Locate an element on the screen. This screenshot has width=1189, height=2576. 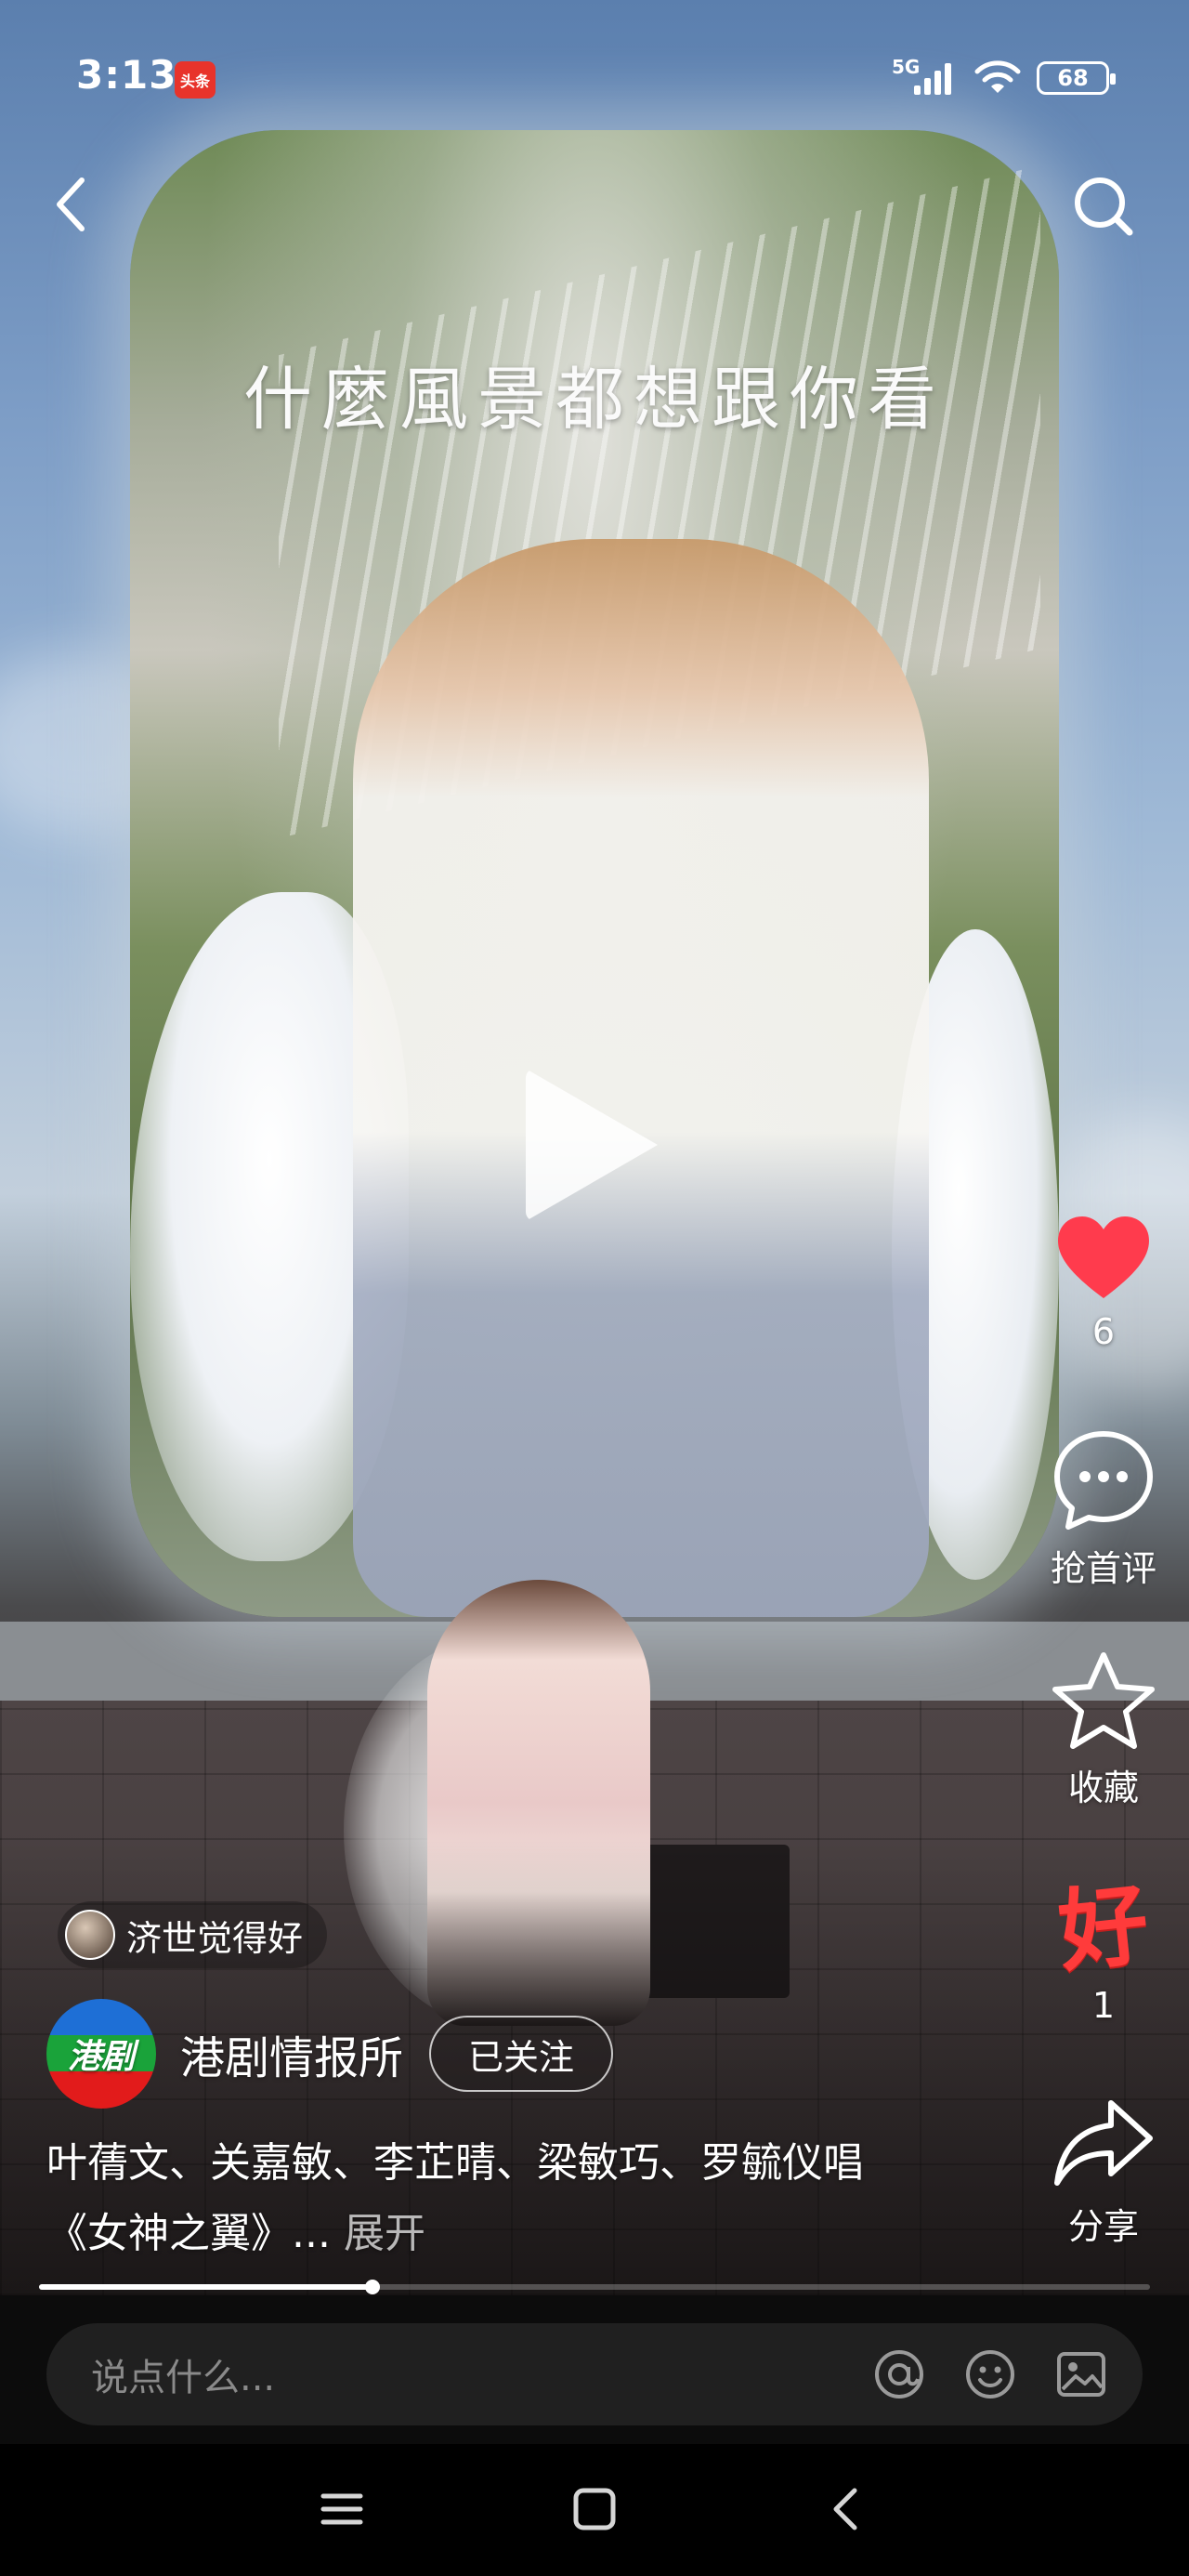
like-button: 6 is located at coordinates (1103, 1282).